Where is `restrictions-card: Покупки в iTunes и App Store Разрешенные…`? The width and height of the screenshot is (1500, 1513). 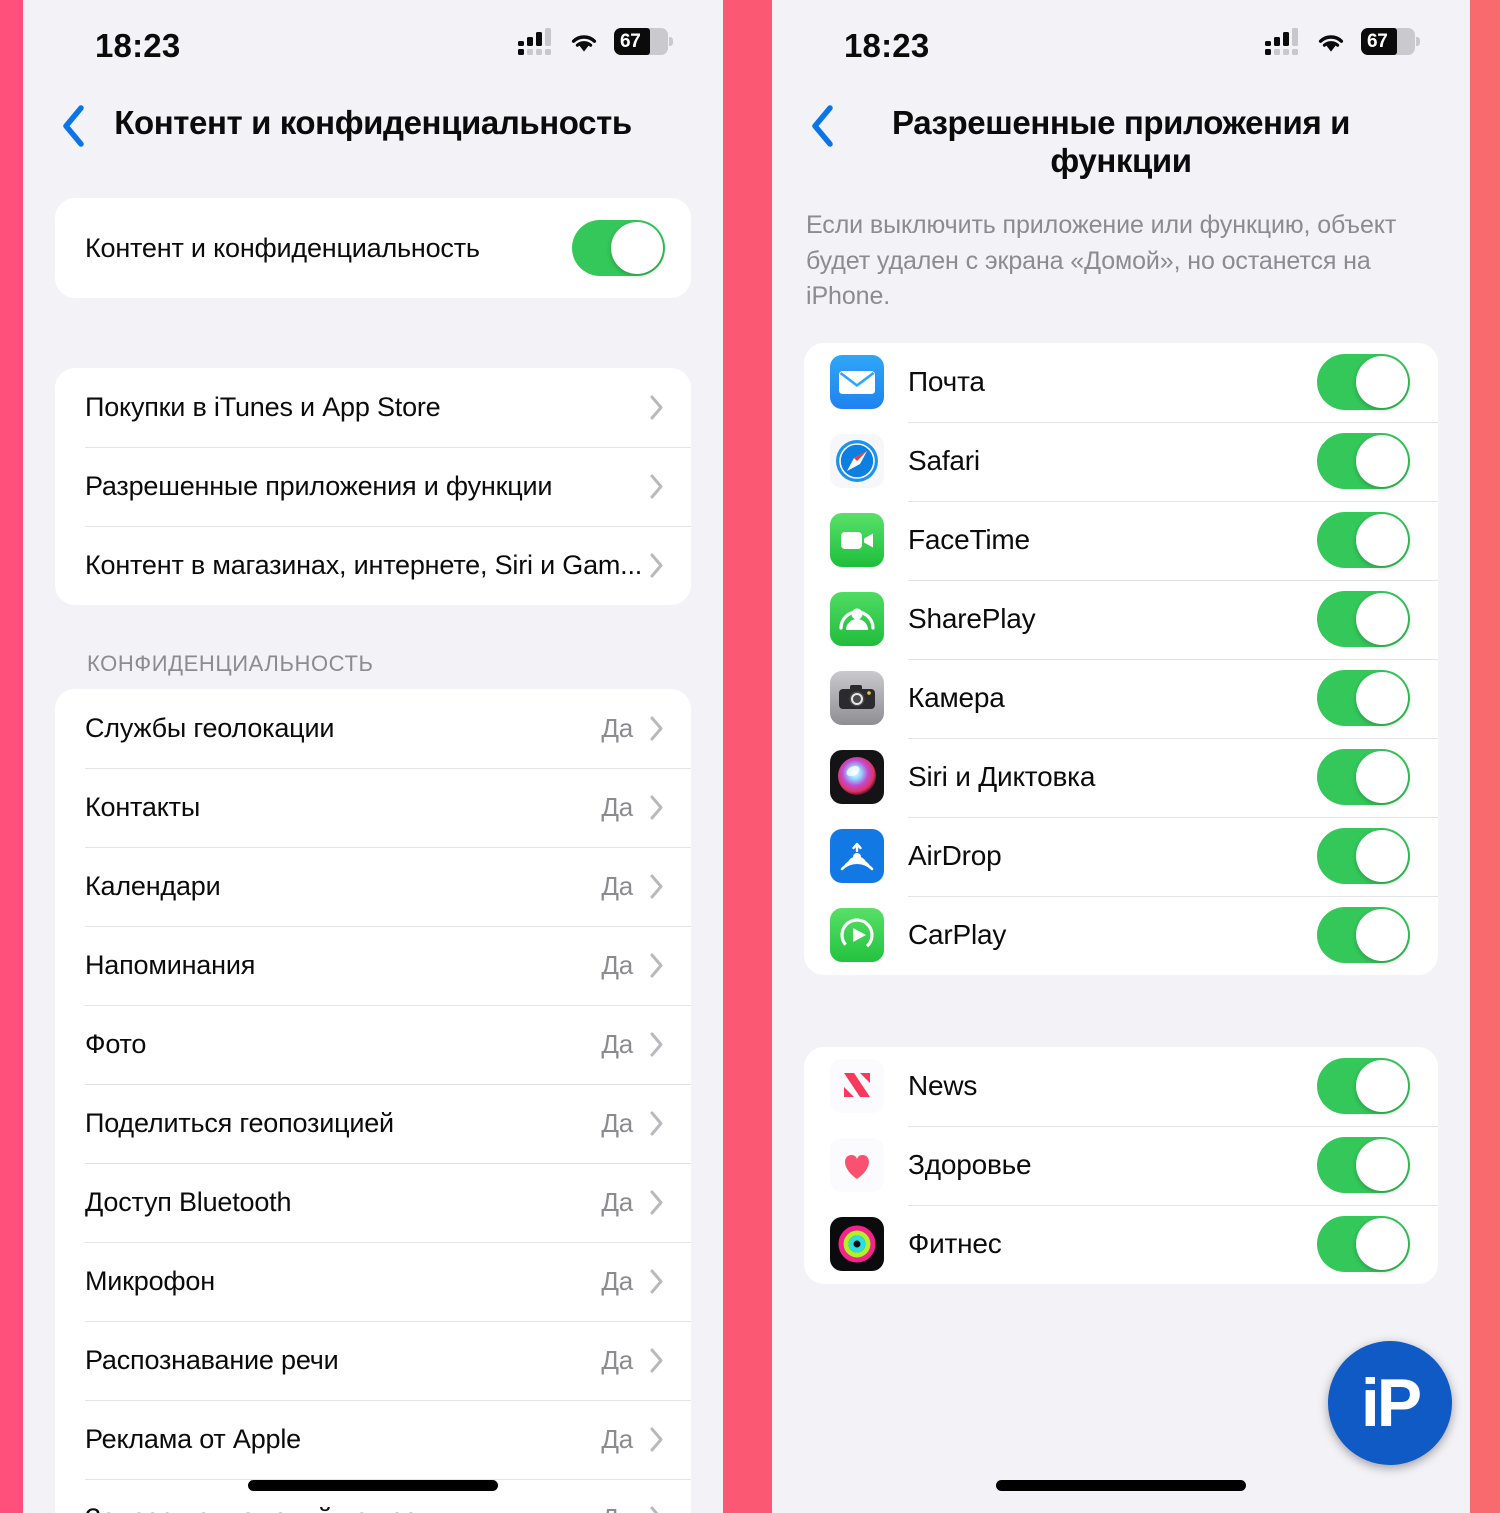
restrictions-card: Покупки в iTunes и App Store Разрешенные… is located at coordinates (373, 486).